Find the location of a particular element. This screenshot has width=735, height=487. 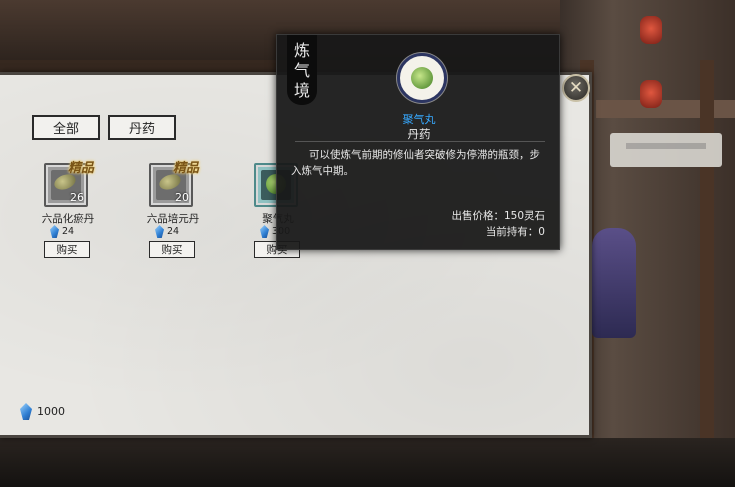

item-name: 六品培元丹 is located at coordinates (173, 219).